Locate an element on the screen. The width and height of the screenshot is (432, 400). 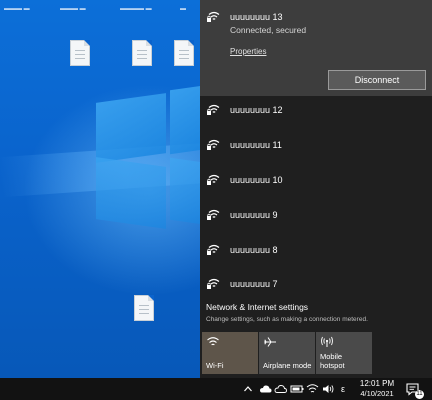
properties-link: Properties is located at coordinates (248, 51).